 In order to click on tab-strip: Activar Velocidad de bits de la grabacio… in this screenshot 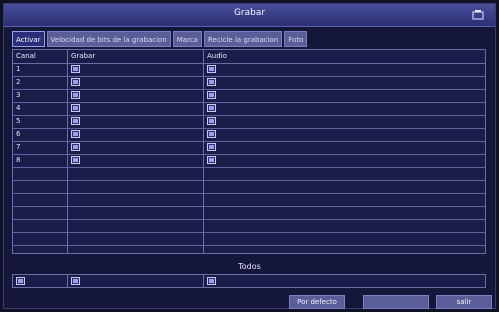, I will do `click(160, 39)`.